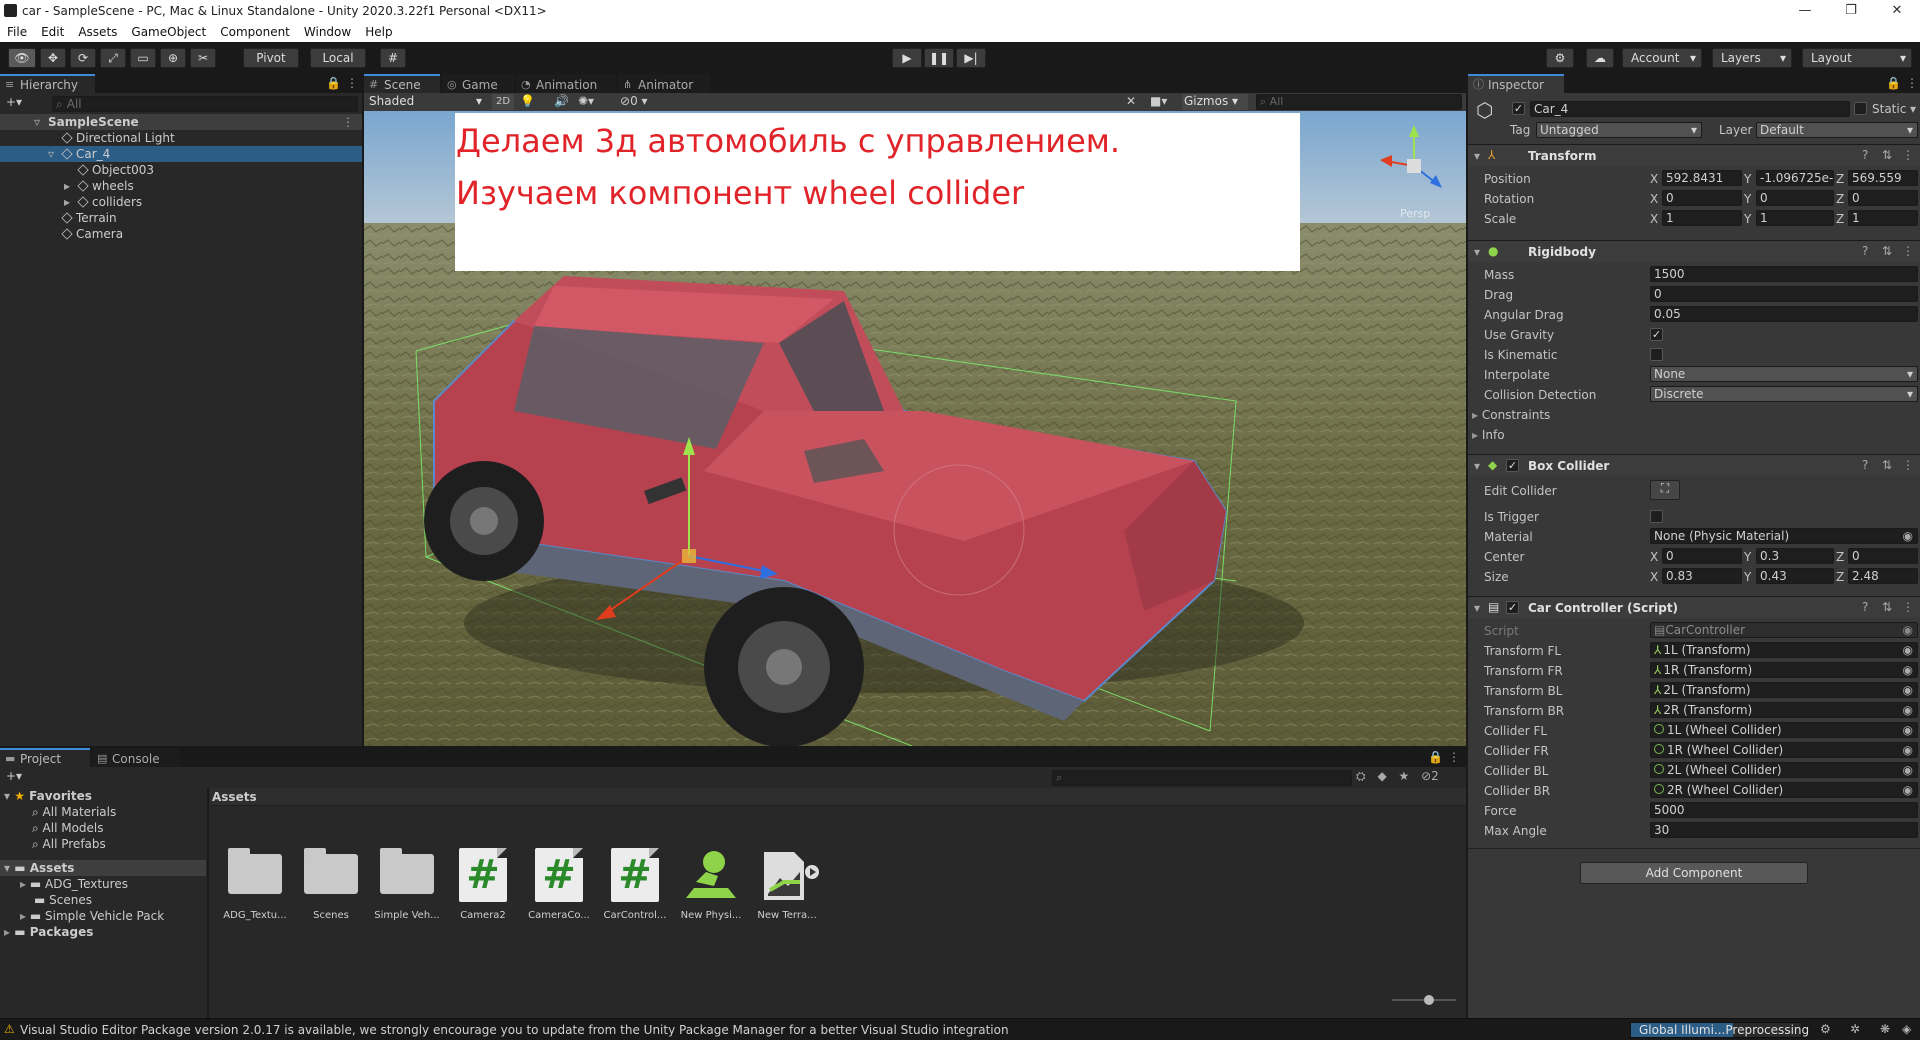 This screenshot has height=1040, width=1920. What do you see at coordinates (181, 202) in the screenshot?
I see `hierarchy-row: ▸ colliders` at bounding box center [181, 202].